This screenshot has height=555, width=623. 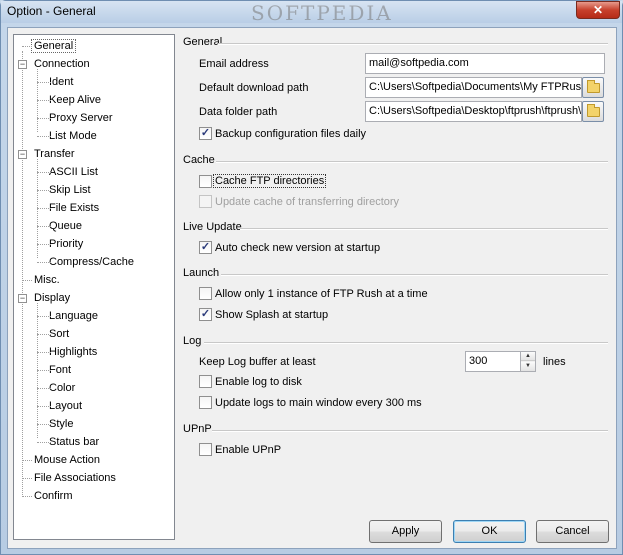 I want to click on folder-icon, so click(x=593, y=86).